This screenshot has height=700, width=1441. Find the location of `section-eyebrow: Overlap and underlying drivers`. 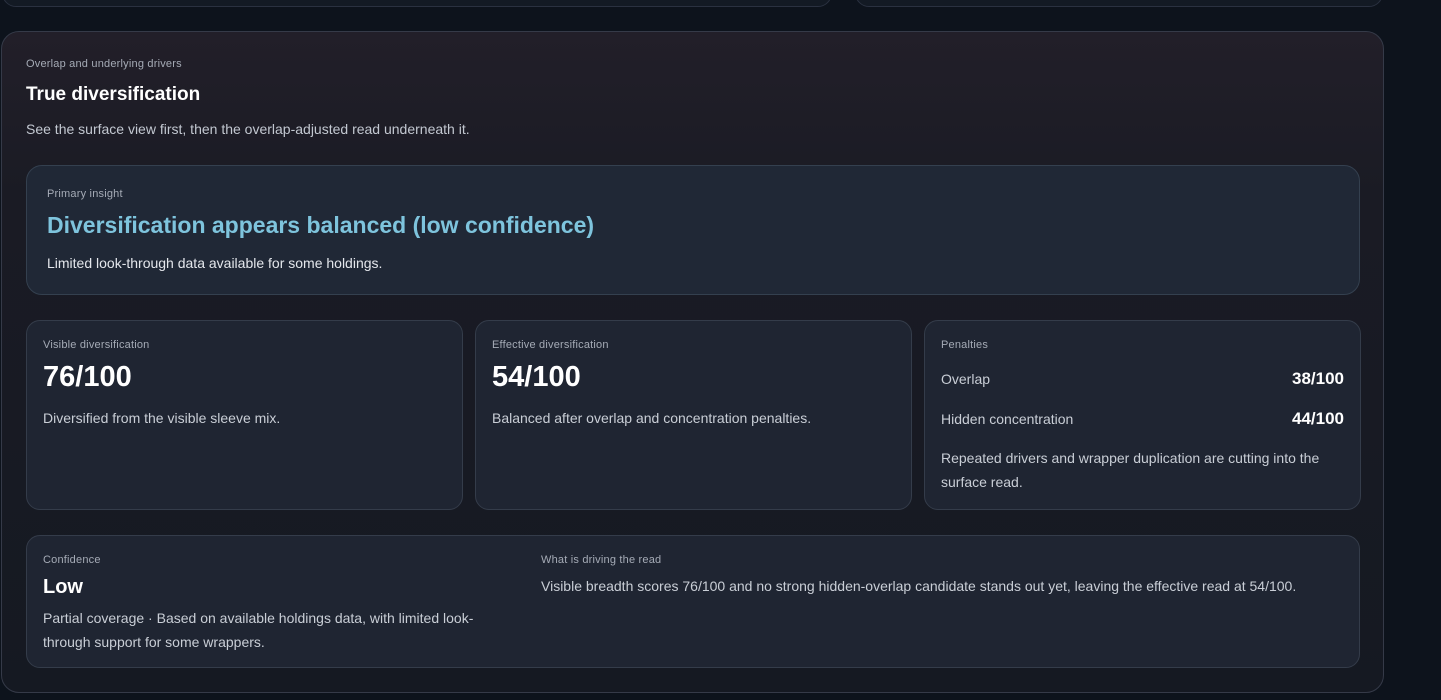

section-eyebrow: Overlap and underlying drivers is located at coordinates (104, 64).